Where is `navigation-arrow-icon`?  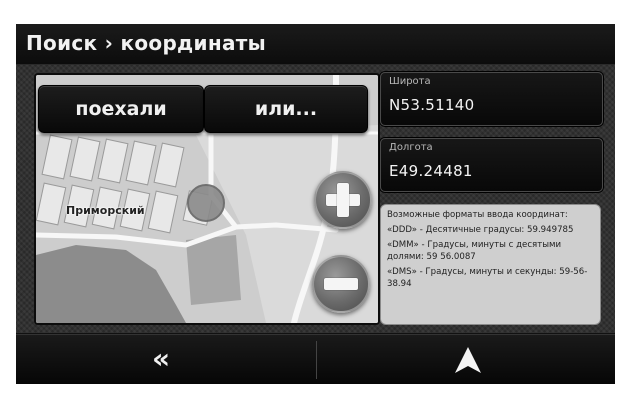 navigation-arrow-icon is located at coordinates (468, 360).